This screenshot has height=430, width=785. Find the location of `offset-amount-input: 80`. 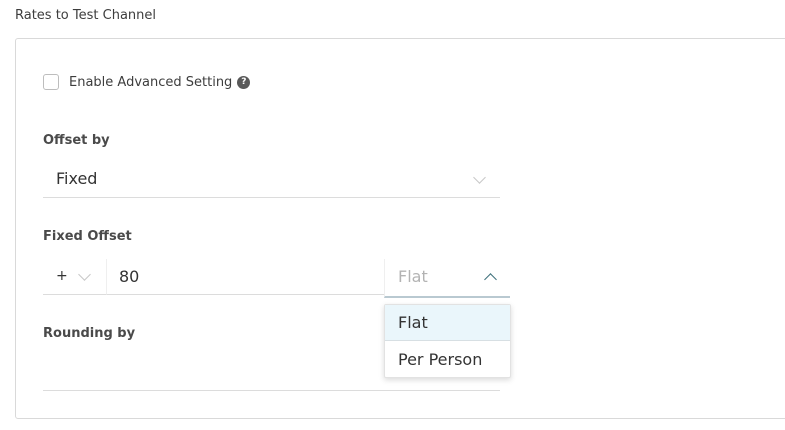

offset-amount-input: 80 is located at coordinates (245, 277).